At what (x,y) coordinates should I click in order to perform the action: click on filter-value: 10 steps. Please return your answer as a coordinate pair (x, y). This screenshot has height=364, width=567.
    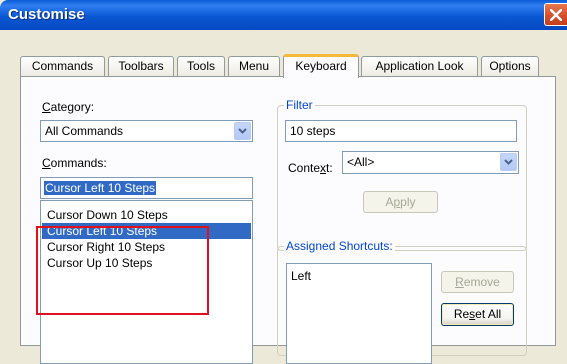
    Looking at the image, I should click on (313, 131).